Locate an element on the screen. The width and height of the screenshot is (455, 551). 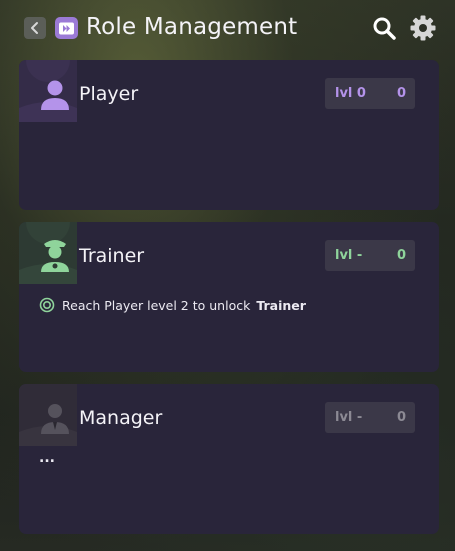
play-badge-icon is located at coordinates (66, 28).